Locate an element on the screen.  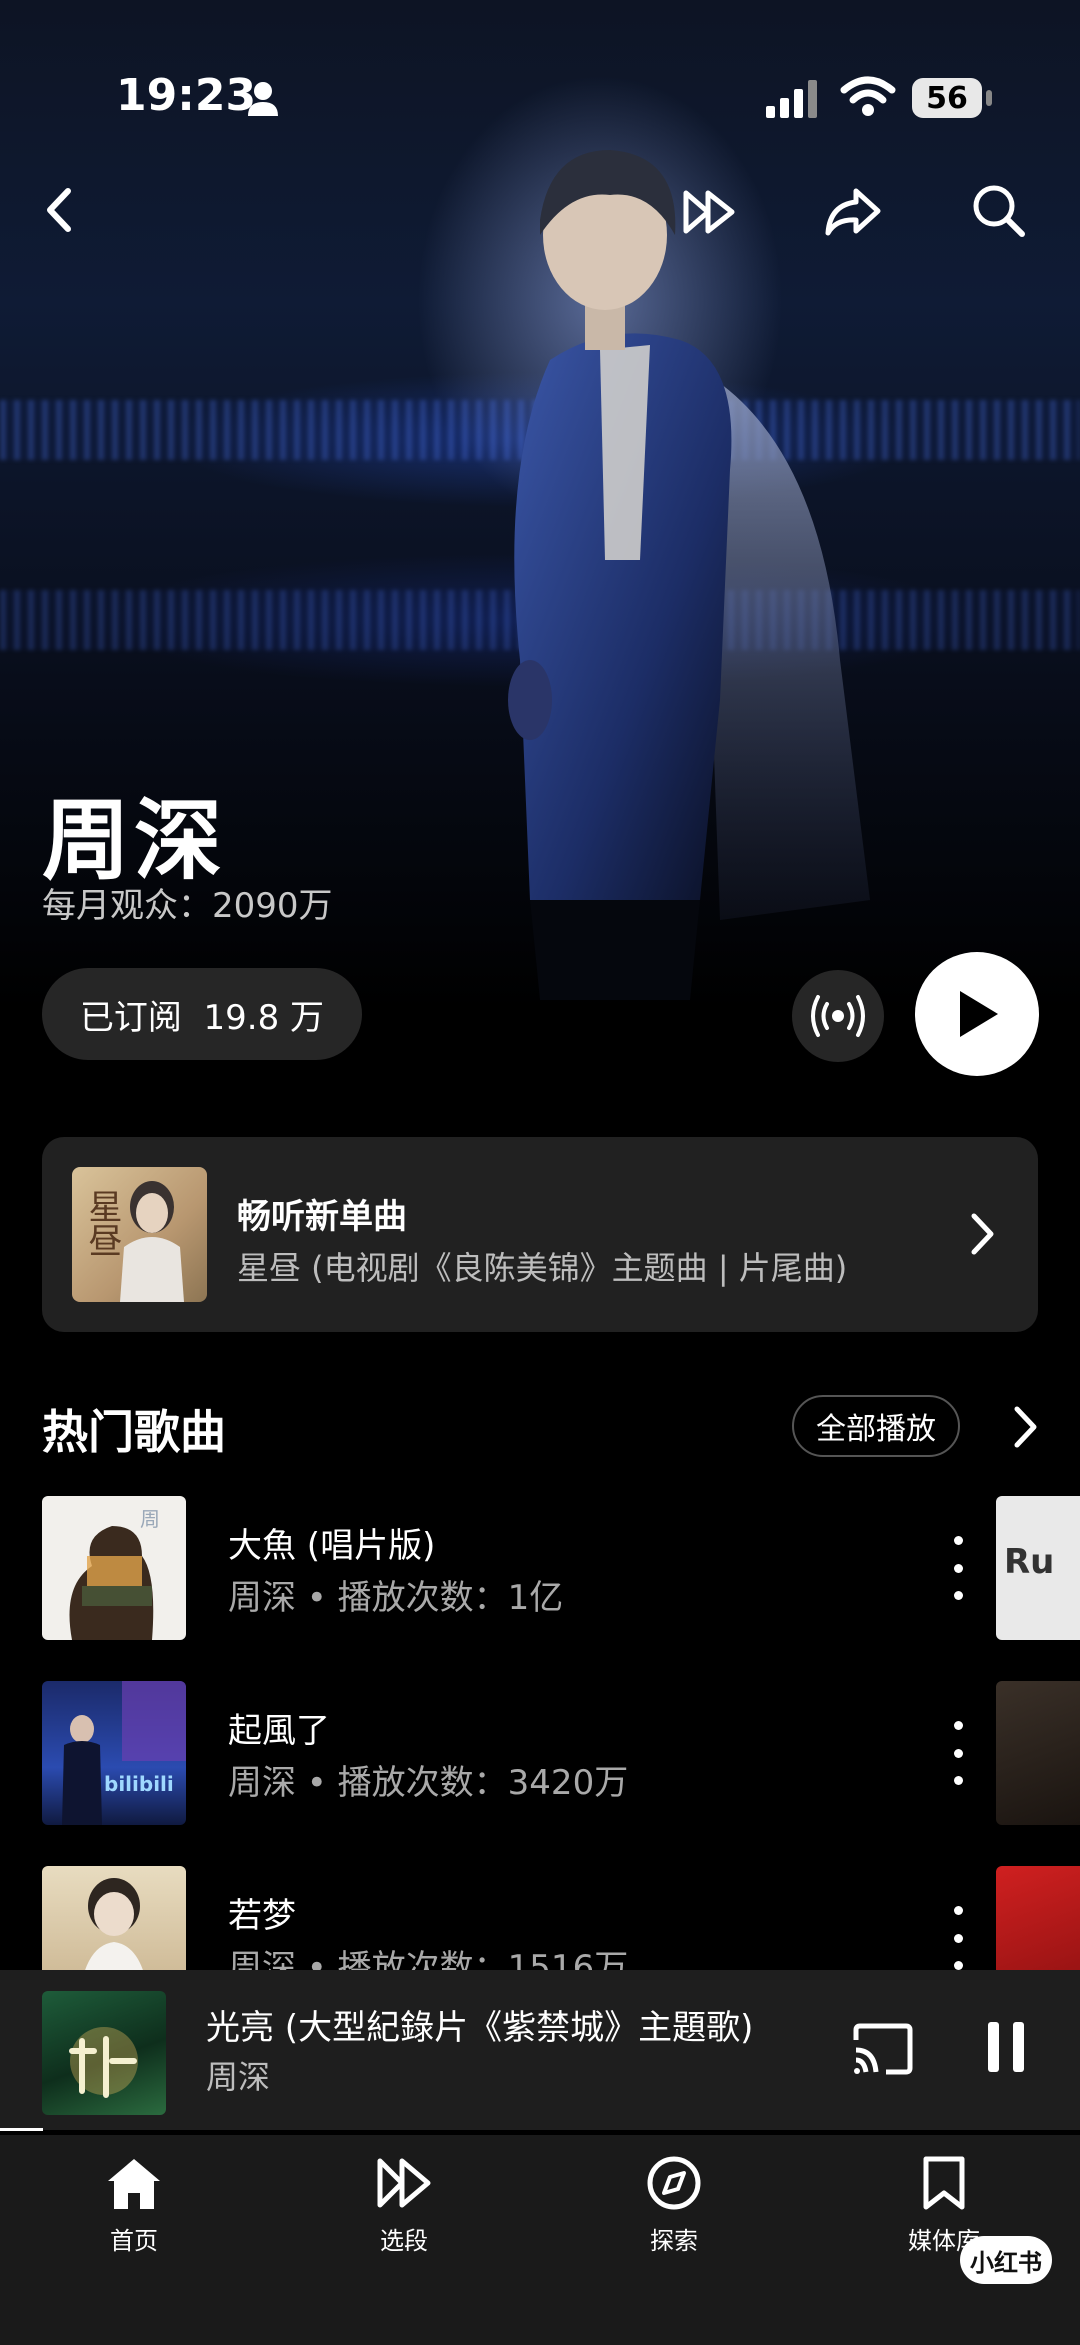
back-button is located at coordinates (60, 210).